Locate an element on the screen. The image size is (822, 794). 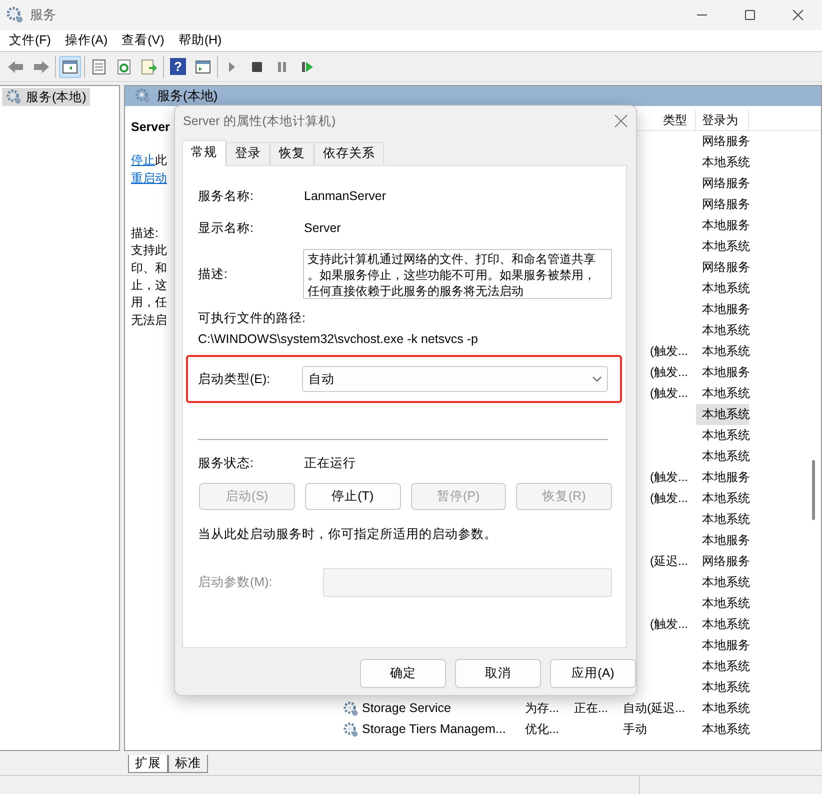
startup-type-dropdown: 自动 is located at coordinates (455, 379).